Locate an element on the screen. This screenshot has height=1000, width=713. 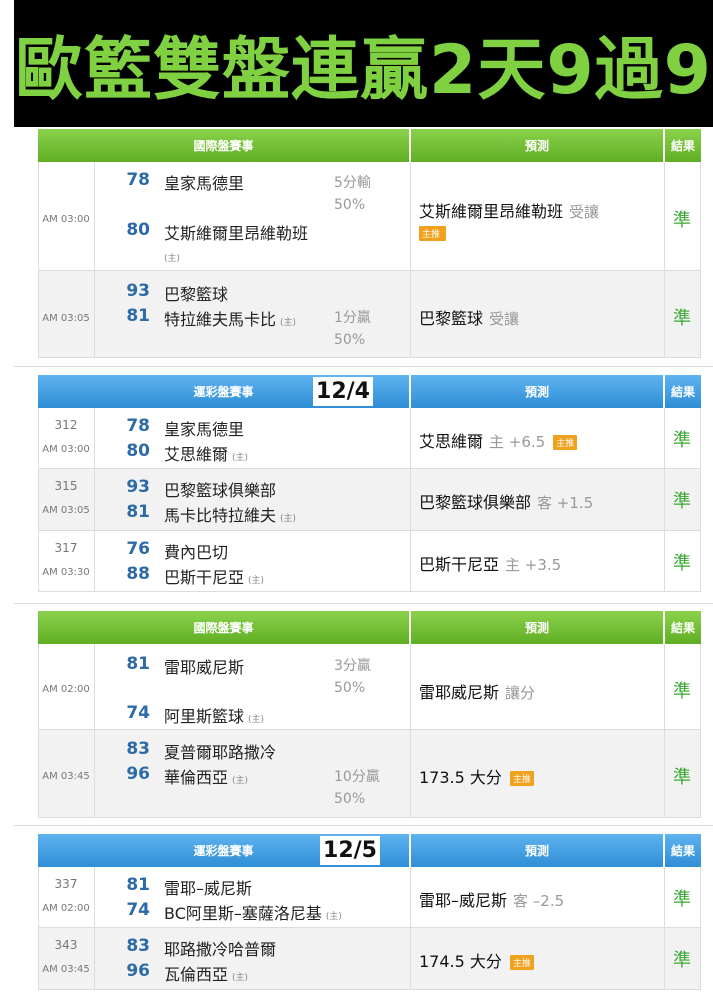
line-percent: 50% is located at coordinates (350, 205).